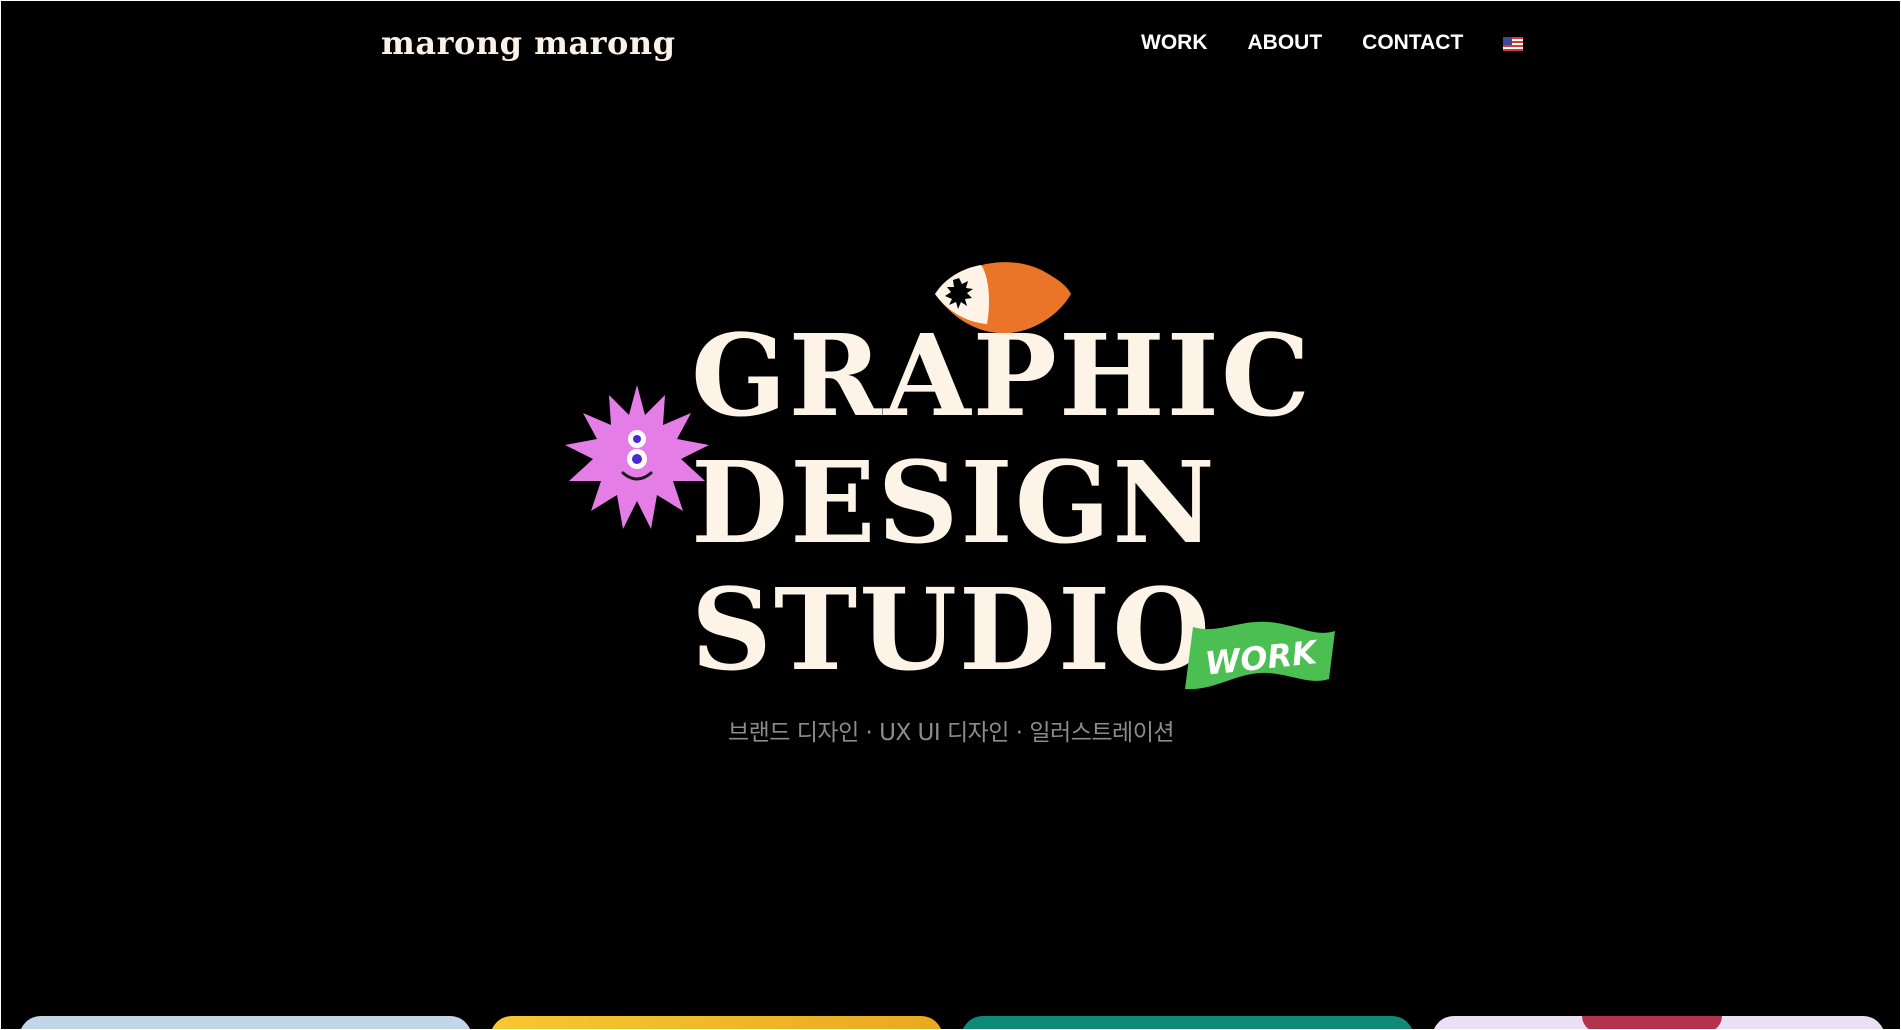  Describe the element at coordinates (1513, 43) in the screenshot. I see `us-flag-icon` at that location.